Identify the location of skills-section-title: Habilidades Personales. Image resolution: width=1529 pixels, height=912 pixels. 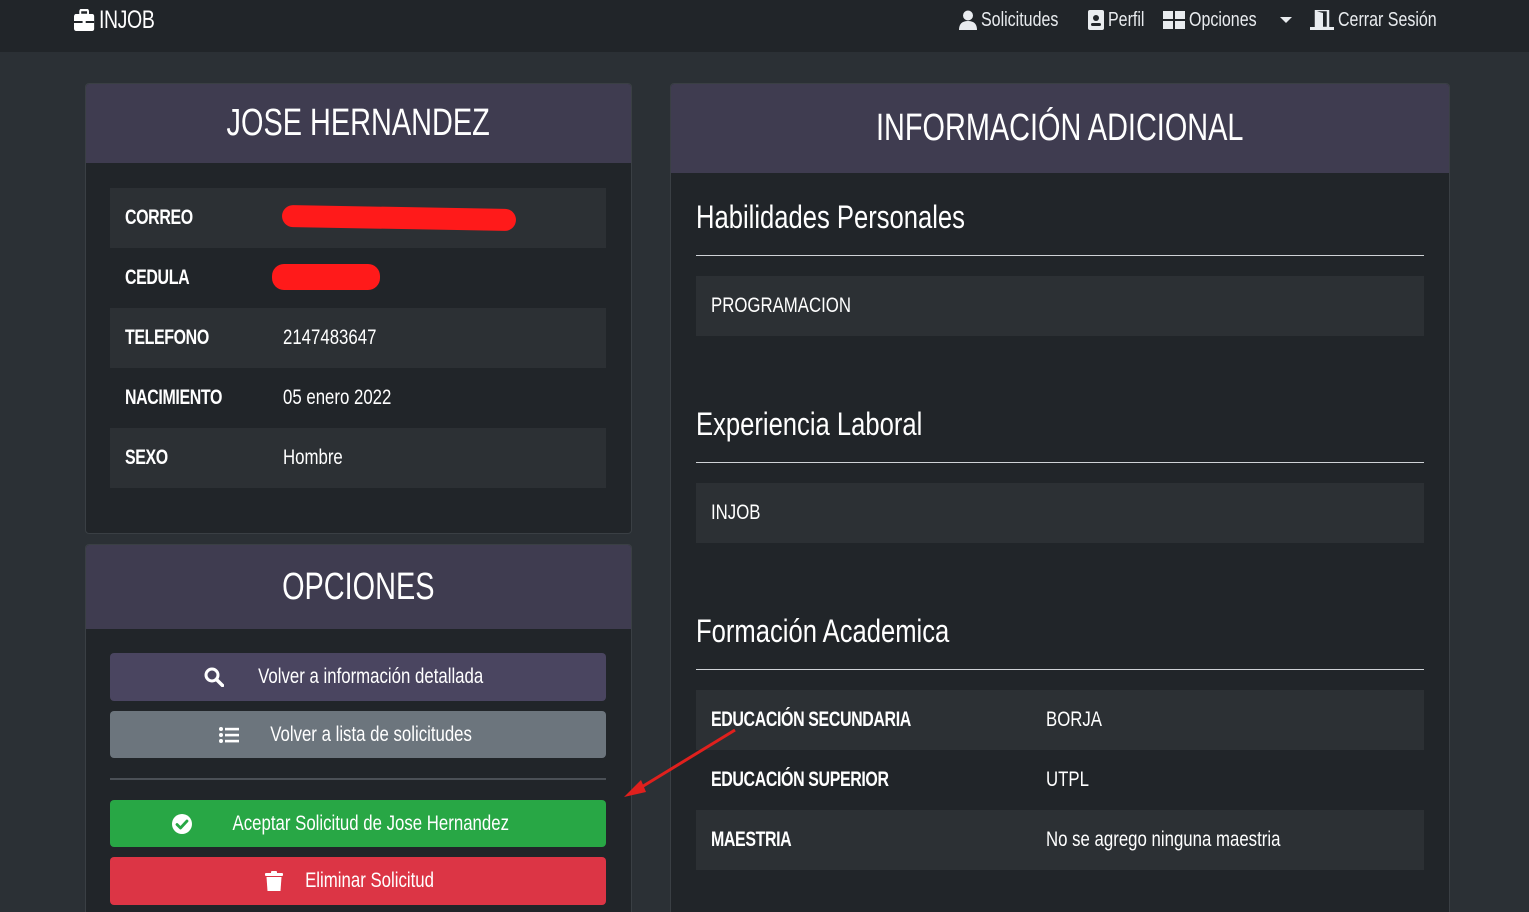
(830, 217).